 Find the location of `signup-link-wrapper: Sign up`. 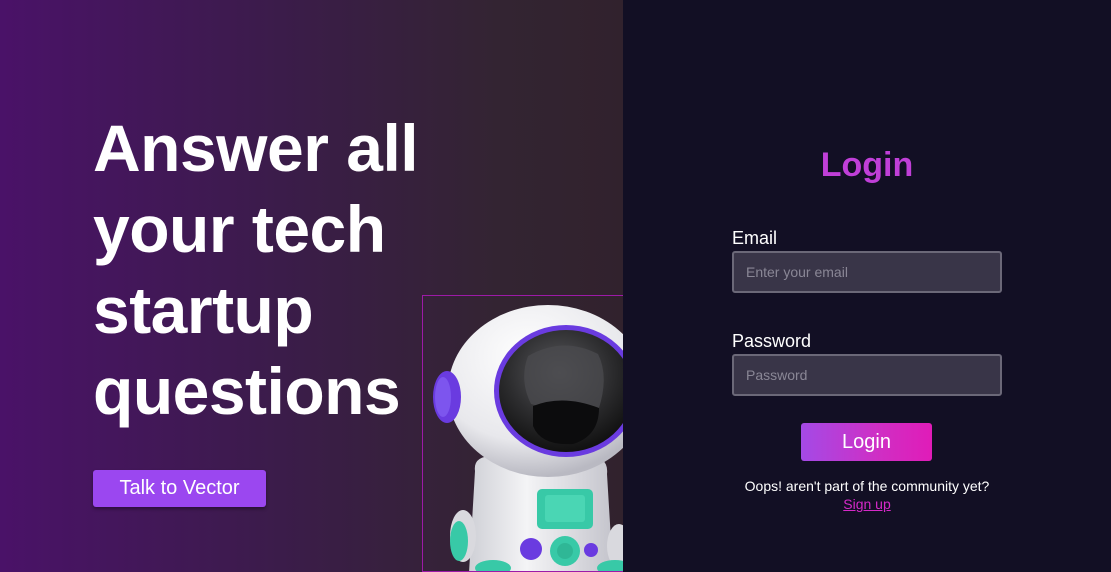

signup-link-wrapper: Sign up is located at coordinates (867, 504).